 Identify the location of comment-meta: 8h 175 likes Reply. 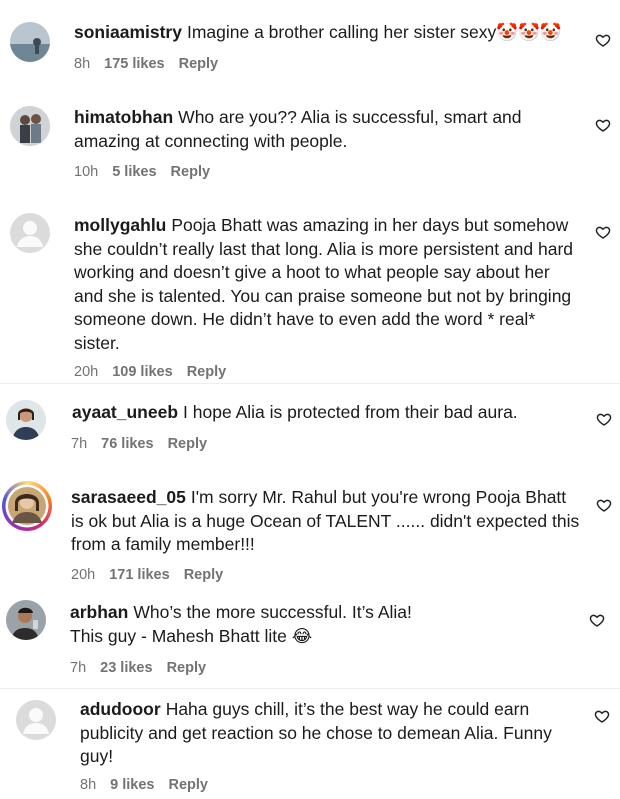
(153, 64).